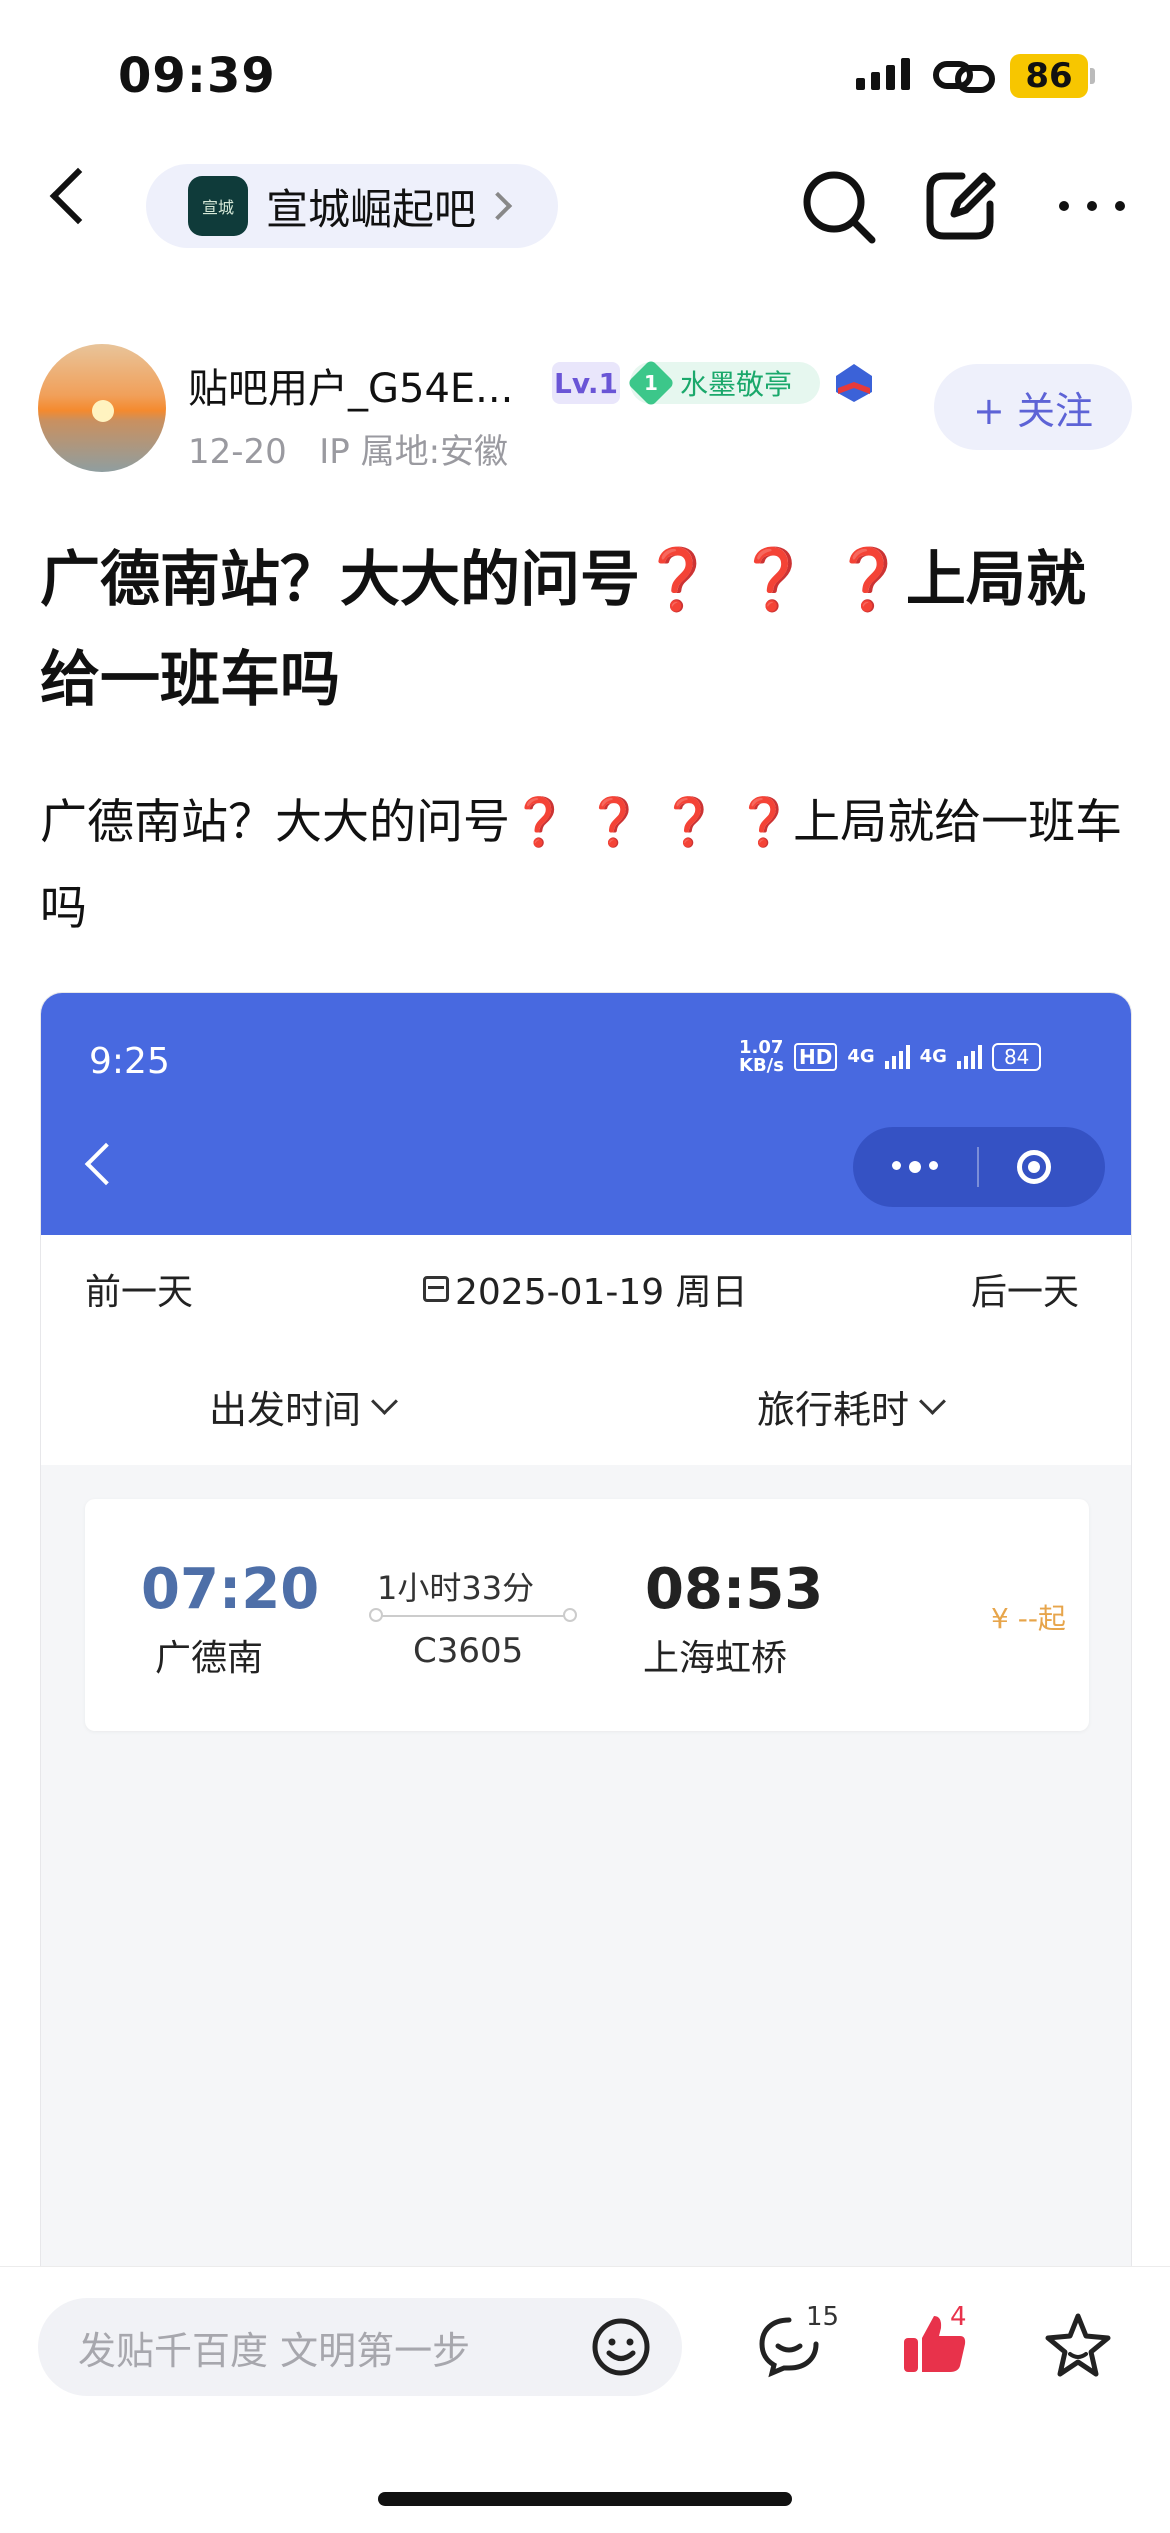 The image size is (1170, 2533). I want to click on follow-button: + 关注, so click(1033, 407).